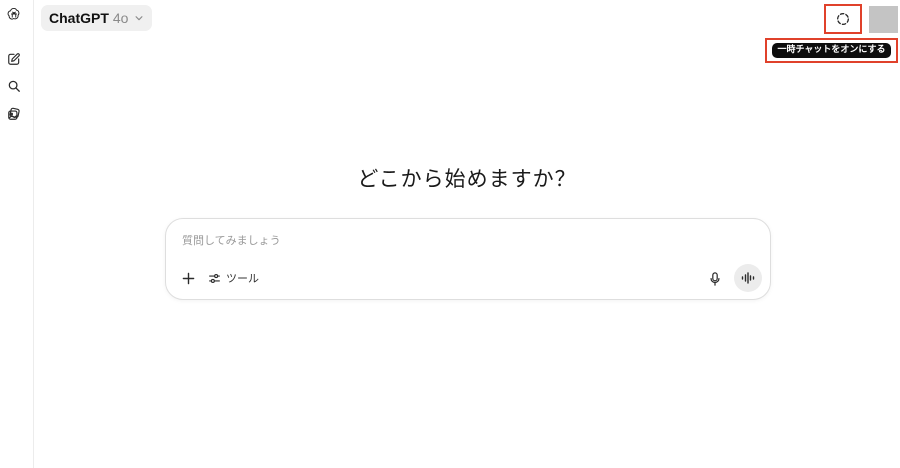 The image size is (900, 468). What do you see at coordinates (79, 18) in the screenshot?
I see `model-name: ChatGPT` at bounding box center [79, 18].